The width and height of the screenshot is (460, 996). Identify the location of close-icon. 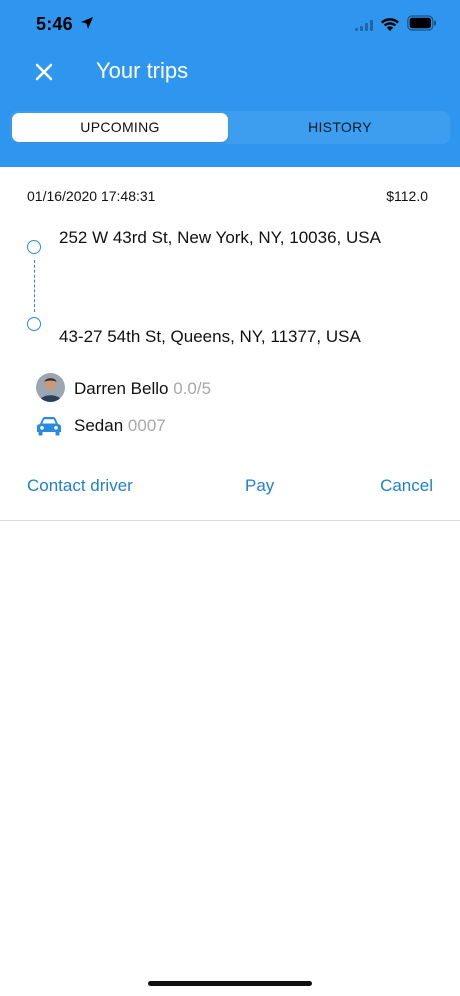
(44, 72).